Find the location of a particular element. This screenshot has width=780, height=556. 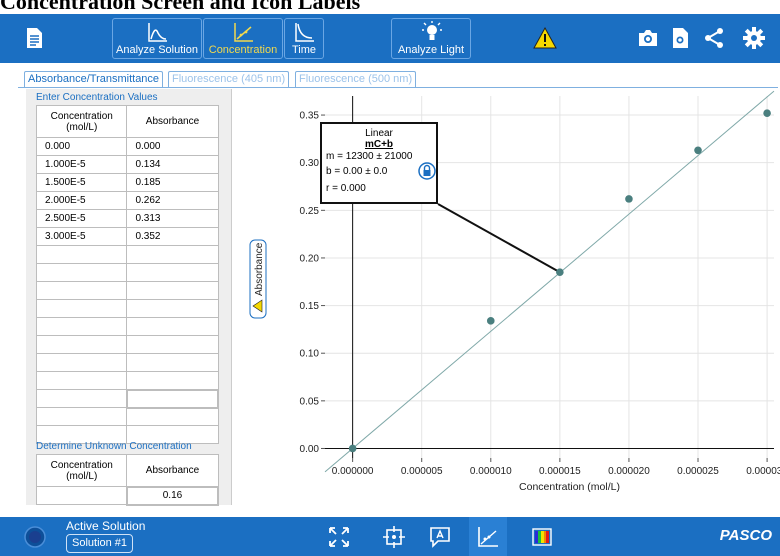

concentration-label: Concentration is located at coordinates (243, 50).